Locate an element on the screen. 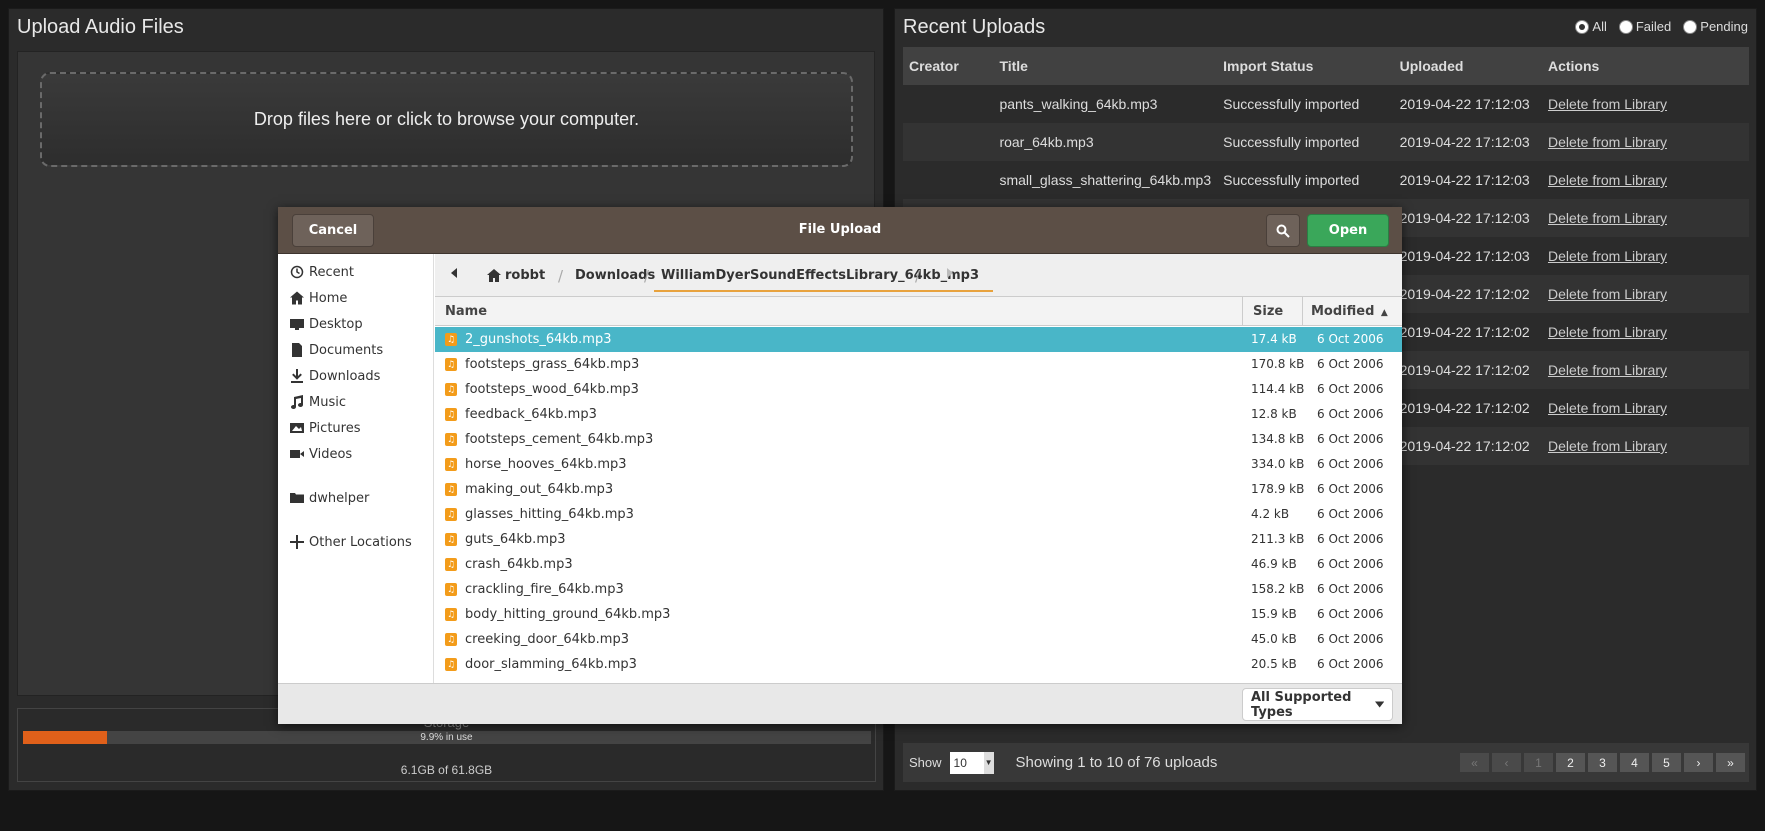  search-button is located at coordinates (1283, 230).